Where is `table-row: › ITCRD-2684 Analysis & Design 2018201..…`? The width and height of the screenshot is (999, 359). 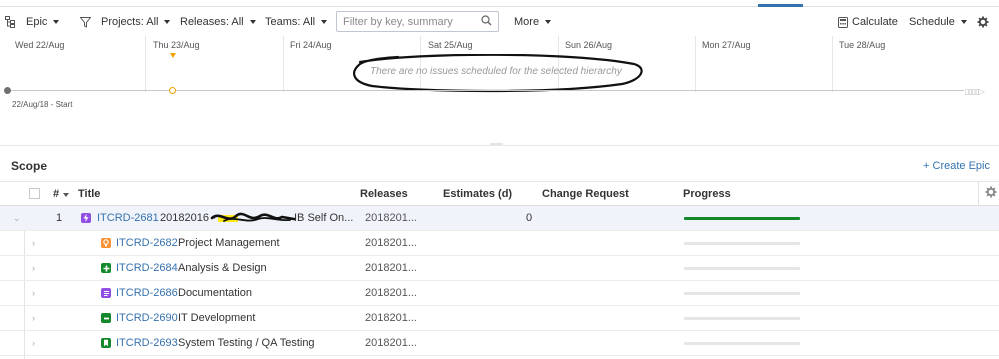 table-row: › ITCRD-2684 Analysis & Design 2018201..… is located at coordinates (499, 268).